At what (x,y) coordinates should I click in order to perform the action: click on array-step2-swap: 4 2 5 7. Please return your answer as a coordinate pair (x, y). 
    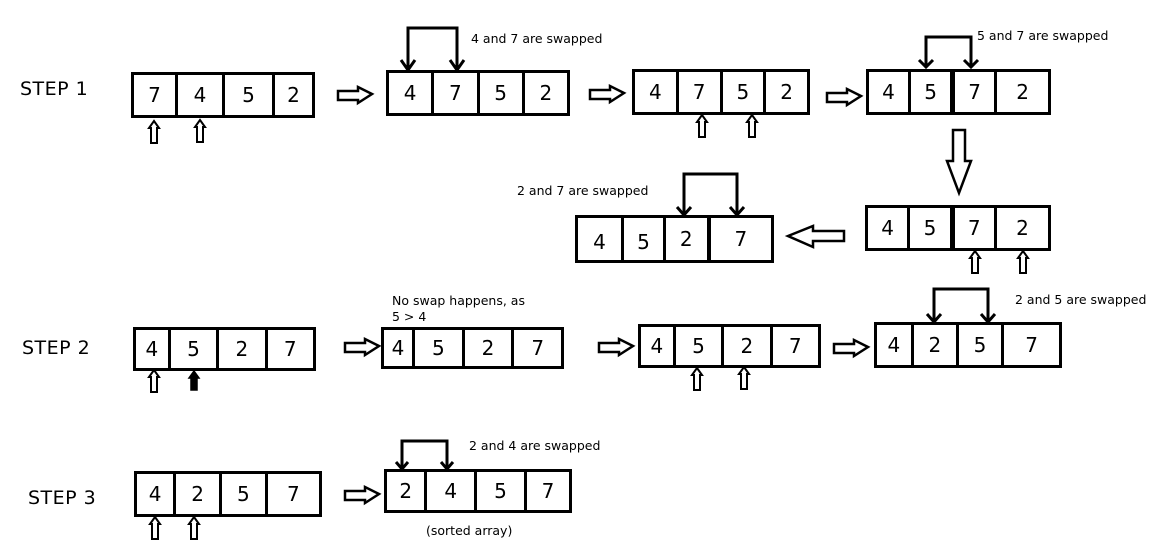
    Looking at the image, I should click on (968, 345).